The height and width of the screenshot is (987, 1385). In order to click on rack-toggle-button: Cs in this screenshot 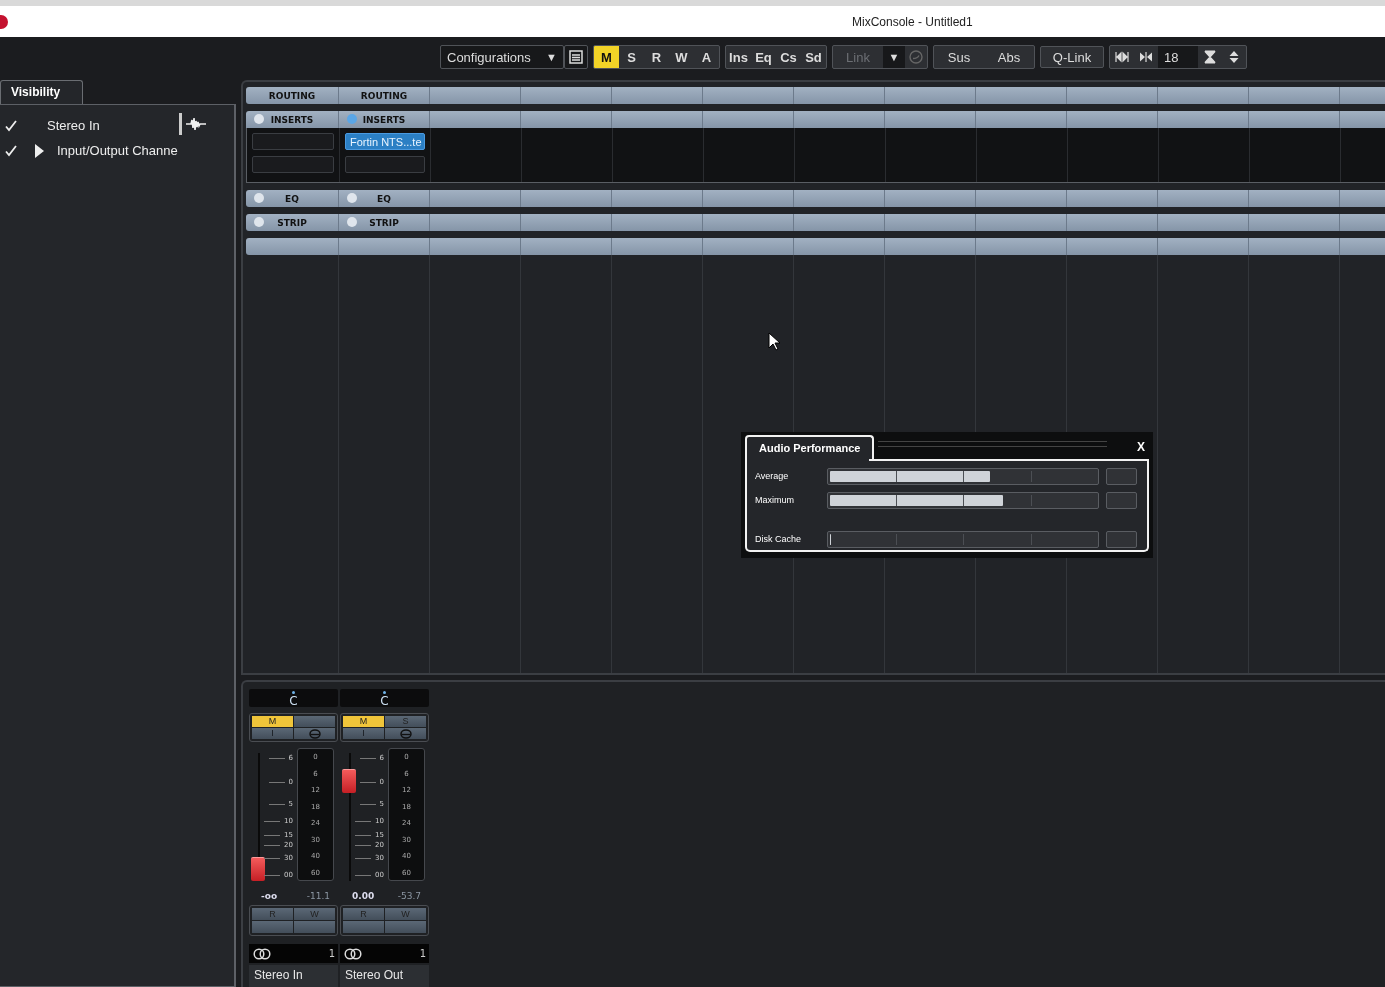, I will do `click(788, 57)`.